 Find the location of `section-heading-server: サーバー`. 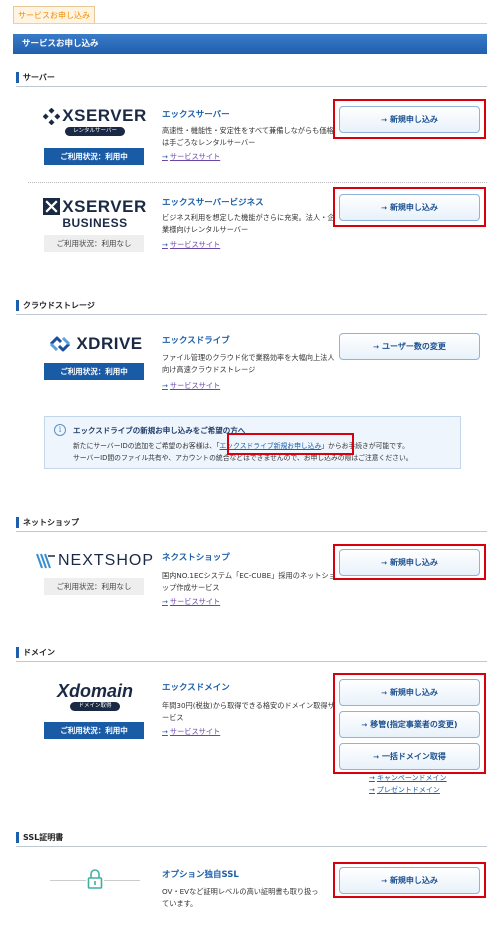

section-heading-server: サーバー is located at coordinates (251, 78).